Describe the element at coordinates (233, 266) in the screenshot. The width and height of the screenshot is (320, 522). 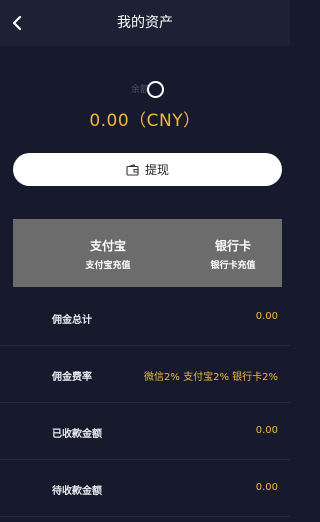
I see `bank-card-subtitle: 银行卡充值` at that location.